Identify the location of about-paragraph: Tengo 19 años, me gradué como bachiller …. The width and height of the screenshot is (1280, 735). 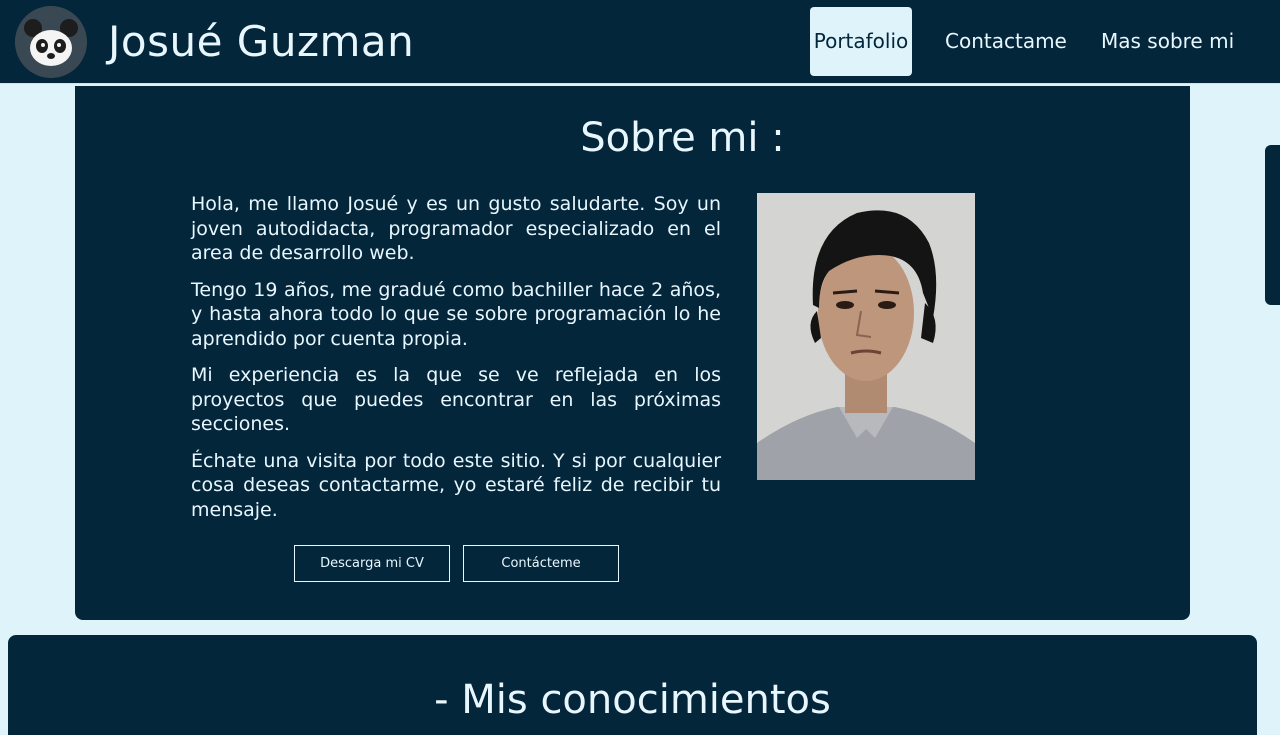
(456, 314).